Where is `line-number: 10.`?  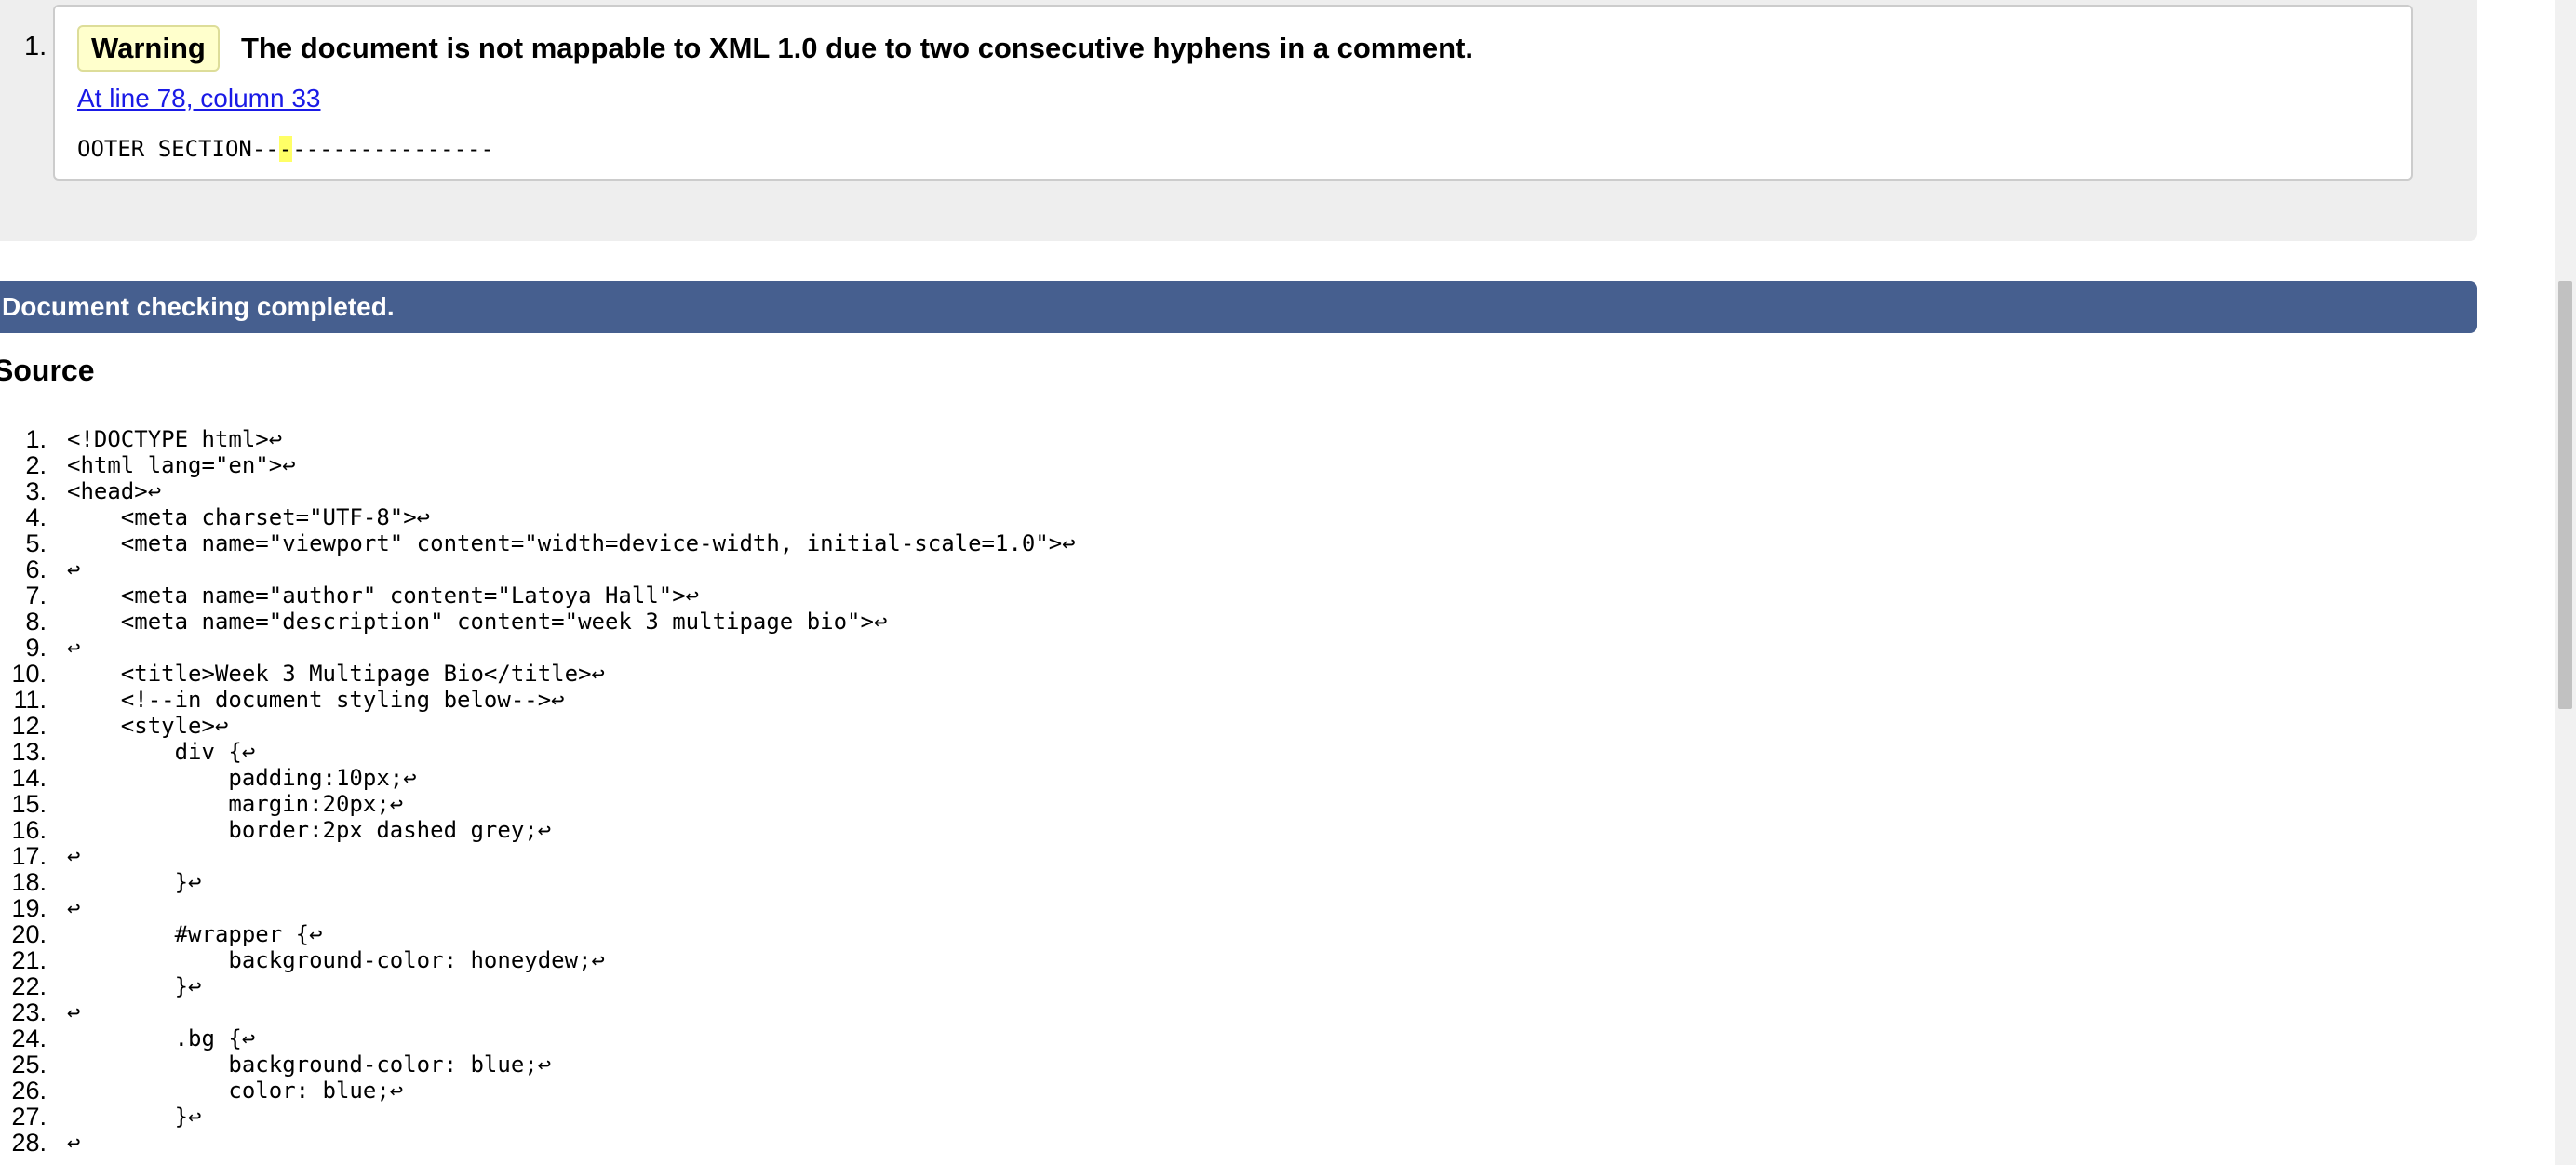 line-number: 10. is located at coordinates (29, 674).